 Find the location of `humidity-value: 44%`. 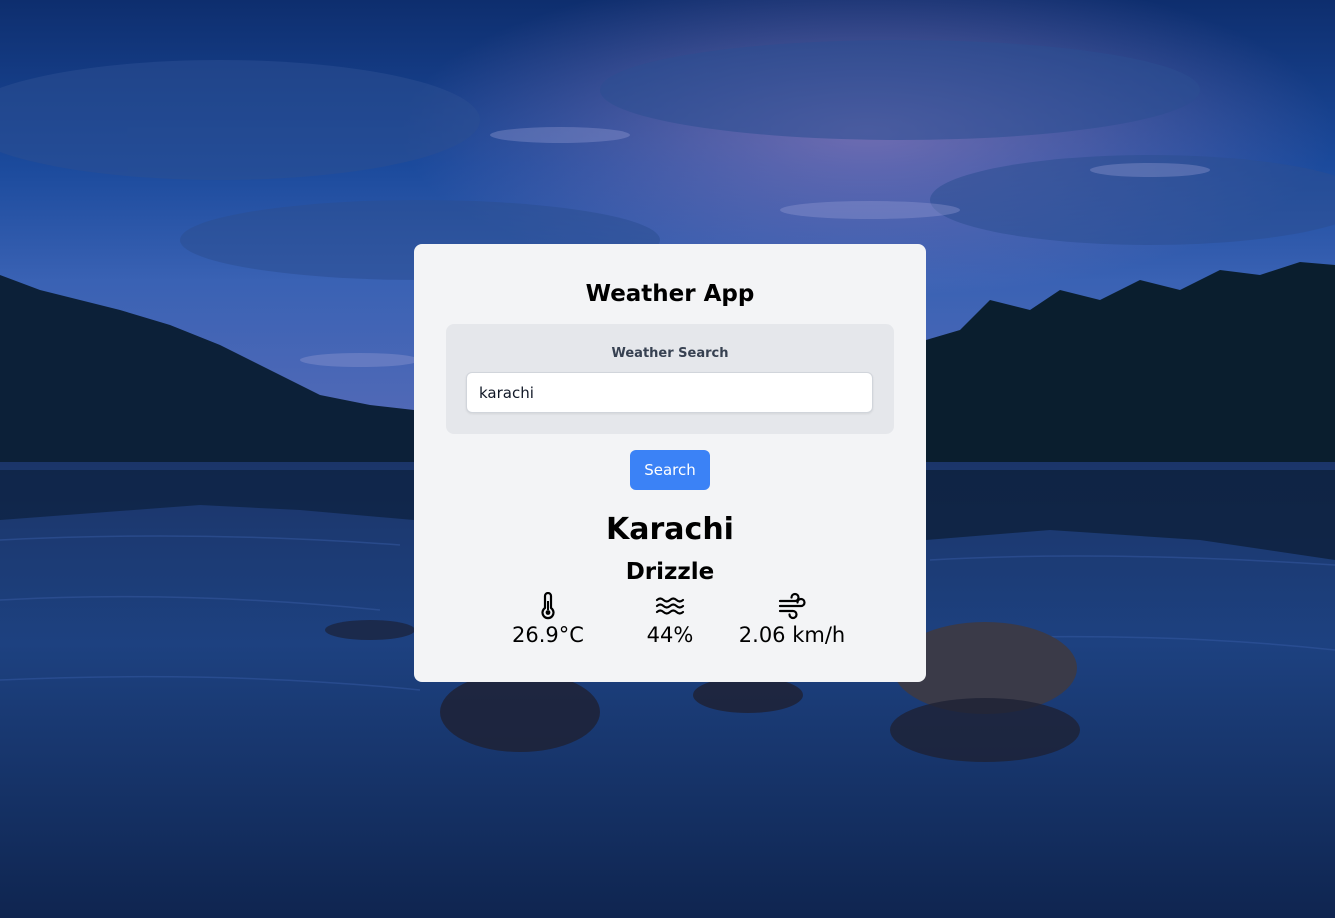

humidity-value: 44% is located at coordinates (670, 635).